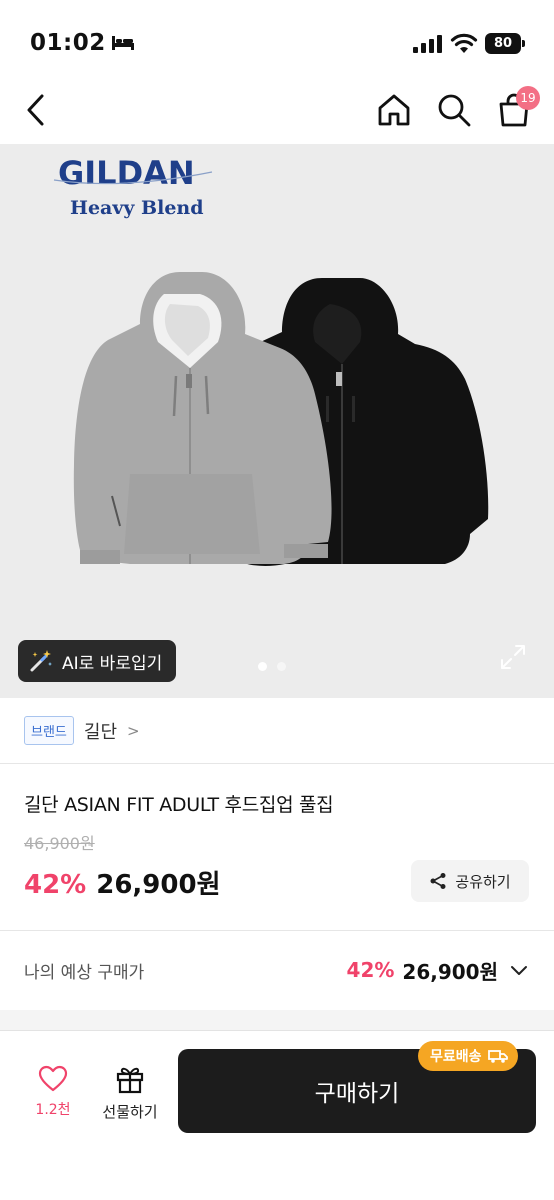 This screenshot has height=1200, width=554. Describe the element at coordinates (112, 663) in the screenshot. I see `ai-try-on-label: AI로 바로입기` at that location.